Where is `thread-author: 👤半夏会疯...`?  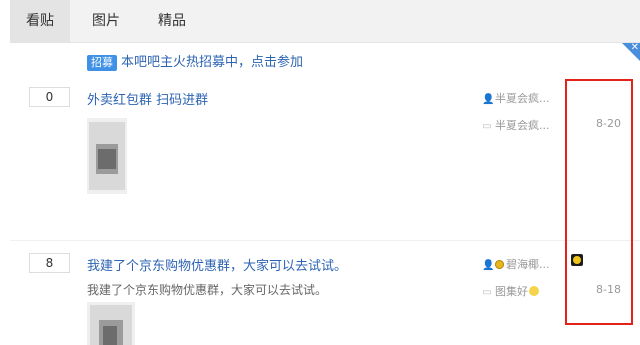
thread-author: 👤半夏会疯... is located at coordinates (516, 98).